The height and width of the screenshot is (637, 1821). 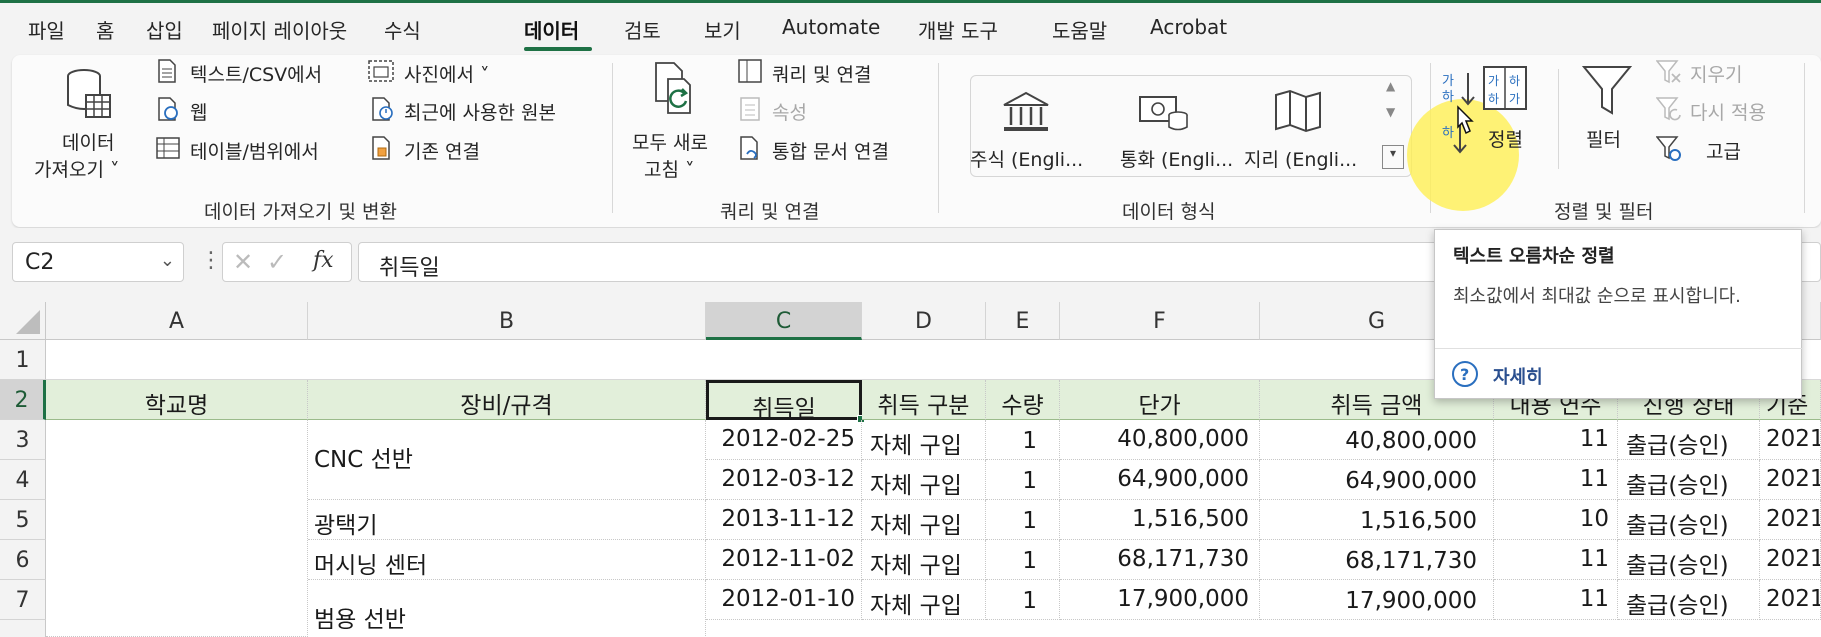 I want to click on row-header-7: 7, so click(x=23, y=600).